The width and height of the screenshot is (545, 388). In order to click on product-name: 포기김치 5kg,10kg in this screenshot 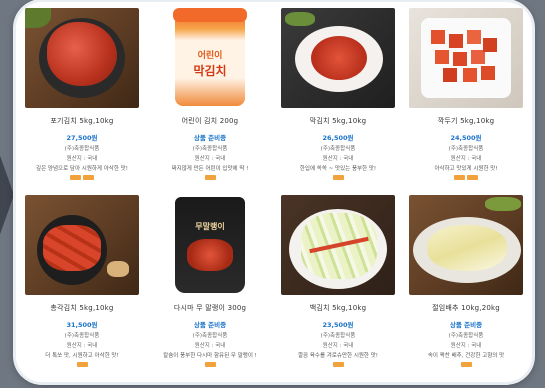, I will do `click(81, 121)`.